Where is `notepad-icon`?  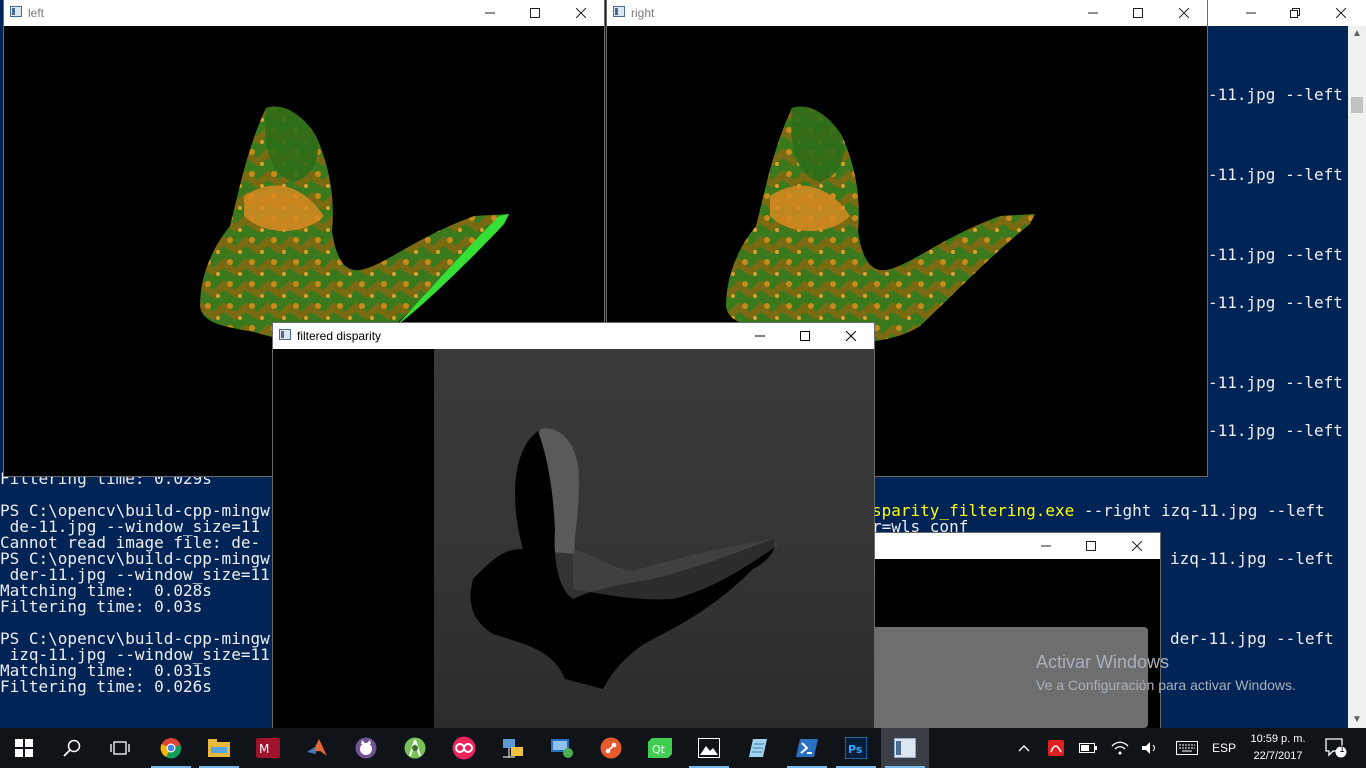
notepad-icon is located at coordinates (758, 748).